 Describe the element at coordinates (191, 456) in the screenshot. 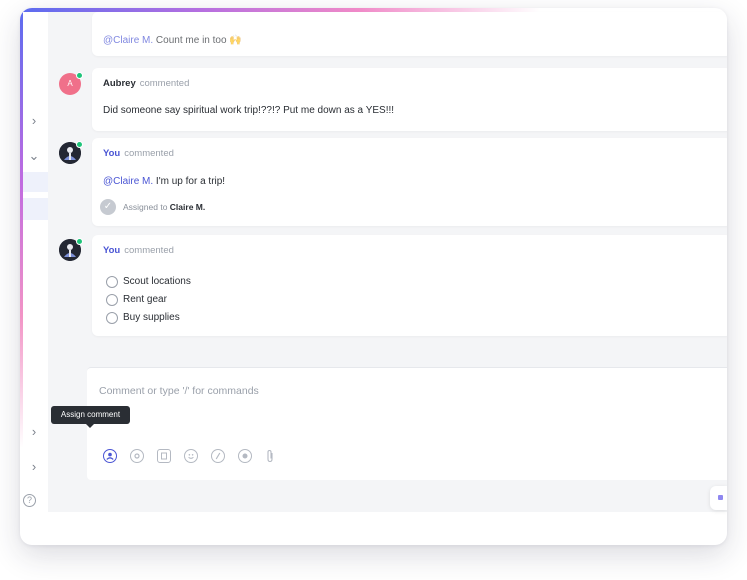

I see `emoji-icon` at that location.